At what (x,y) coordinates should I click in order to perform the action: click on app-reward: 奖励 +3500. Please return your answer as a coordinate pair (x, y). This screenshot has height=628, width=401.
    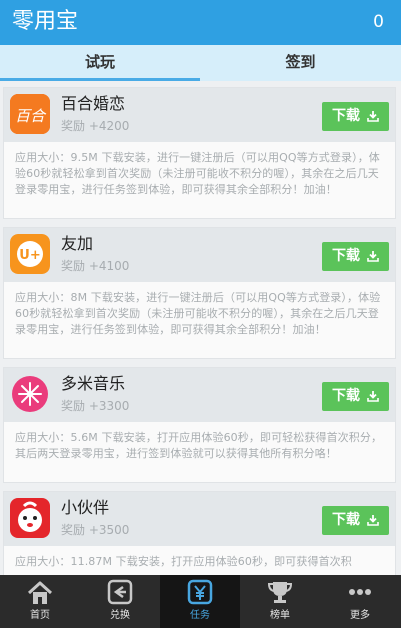
    Looking at the image, I should click on (95, 530).